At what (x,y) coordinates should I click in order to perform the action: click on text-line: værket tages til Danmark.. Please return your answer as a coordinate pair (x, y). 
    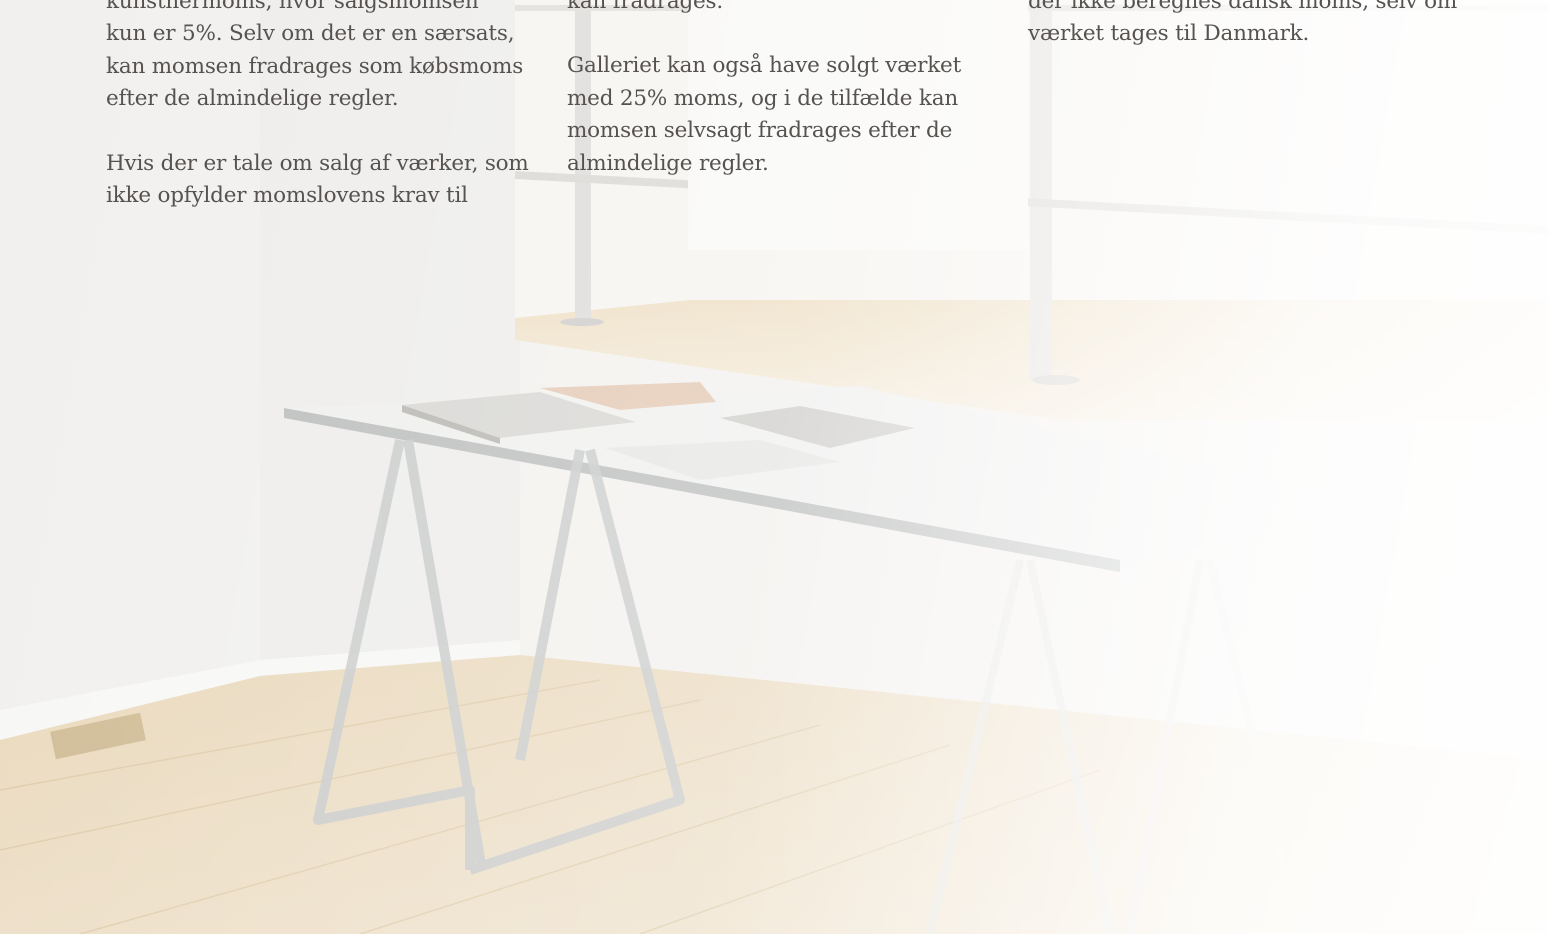
    Looking at the image, I should click on (1169, 34).